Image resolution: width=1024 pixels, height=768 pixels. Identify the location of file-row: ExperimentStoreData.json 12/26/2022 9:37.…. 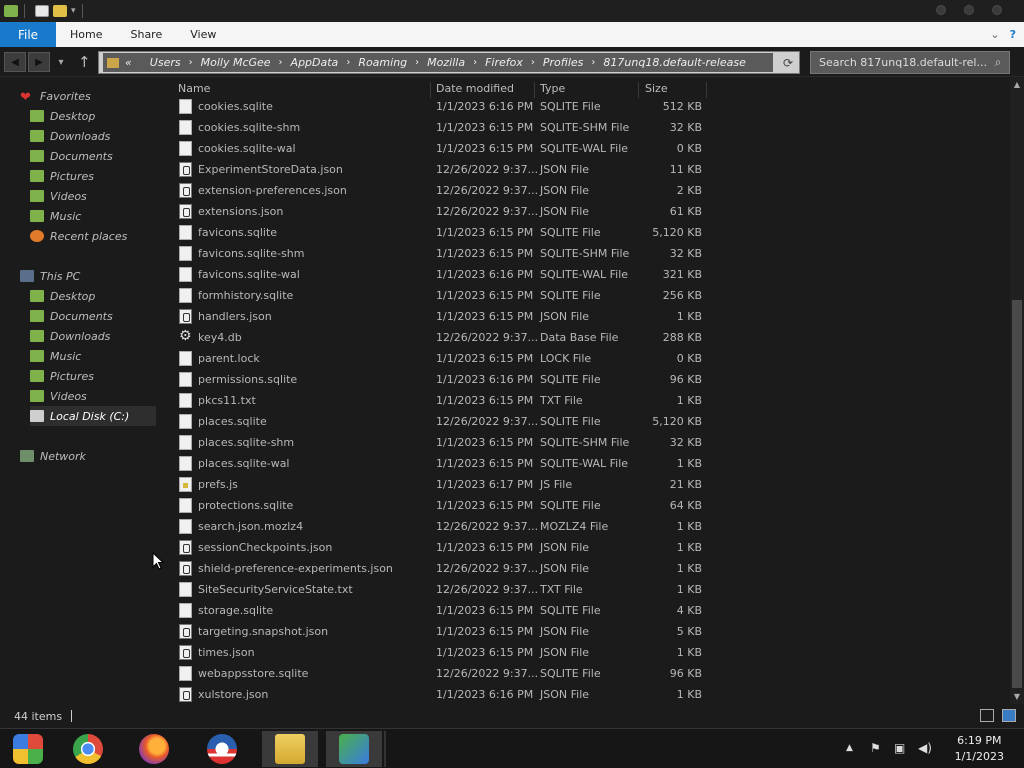
(441, 169).